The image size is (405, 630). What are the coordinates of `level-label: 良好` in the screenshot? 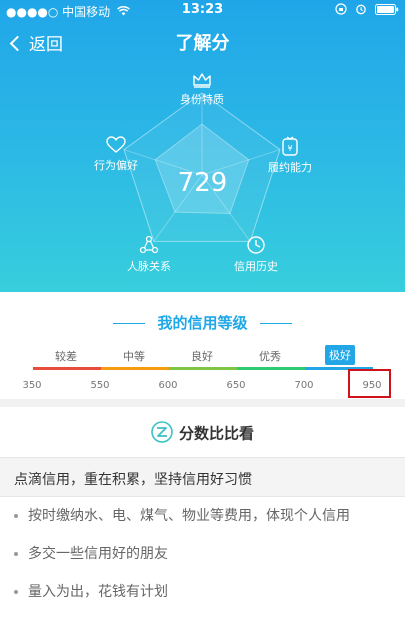 It's located at (202, 356).